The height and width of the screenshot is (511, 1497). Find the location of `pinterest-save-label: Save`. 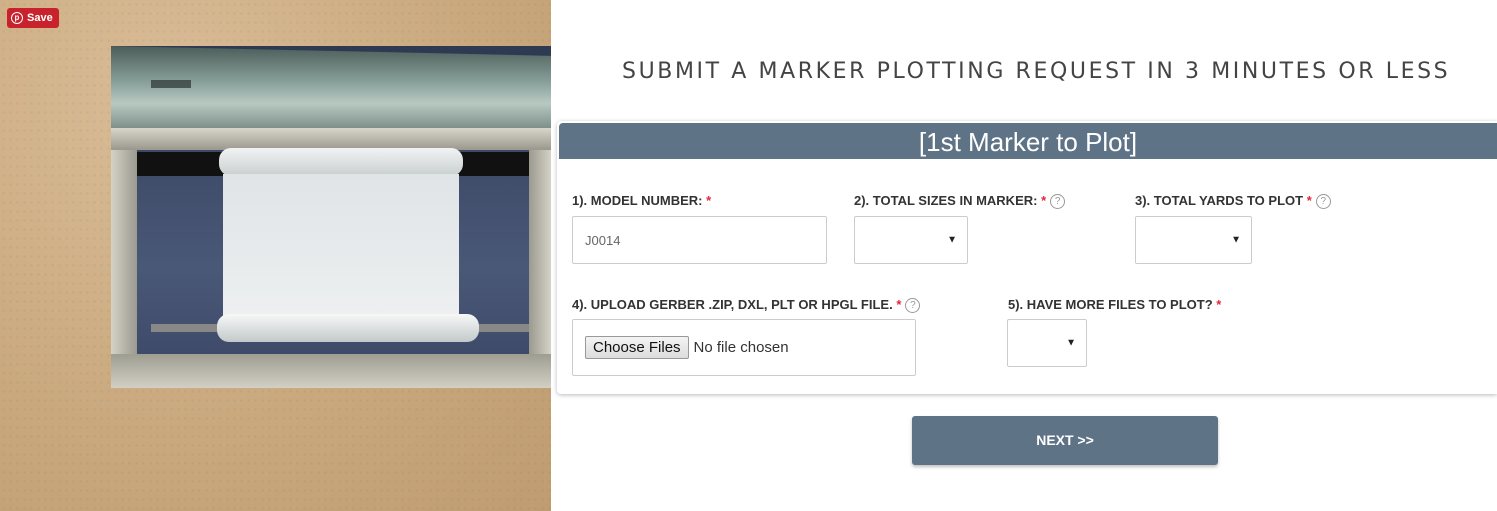

pinterest-save-label: Save is located at coordinates (40, 18).